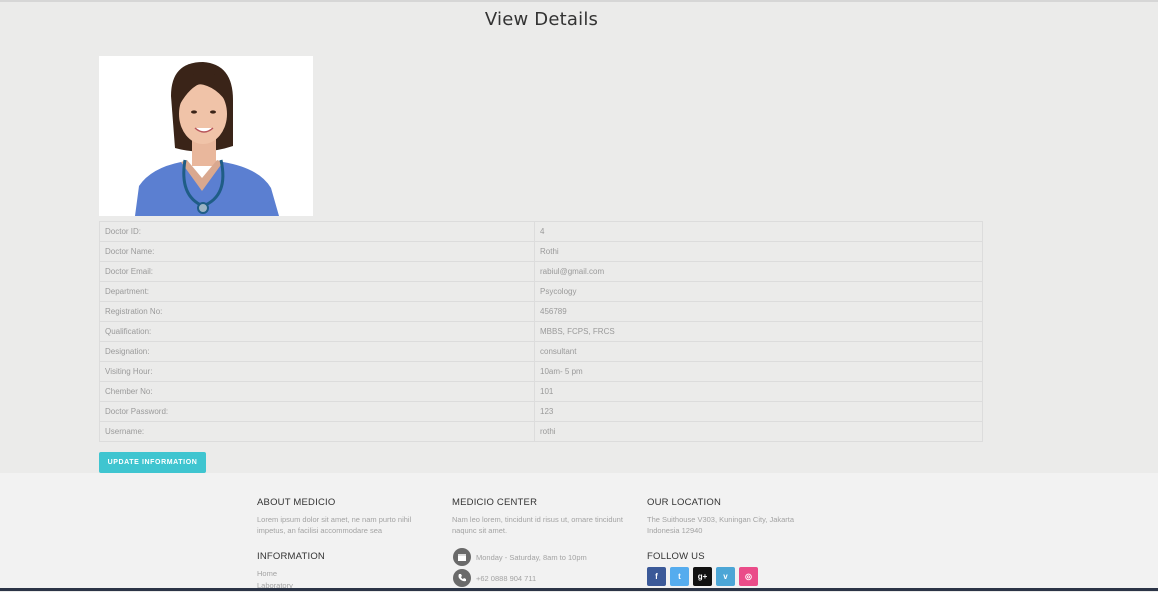 The image size is (1158, 592). Describe the element at coordinates (758, 291) in the screenshot. I see `detail-value: Psycology` at that location.